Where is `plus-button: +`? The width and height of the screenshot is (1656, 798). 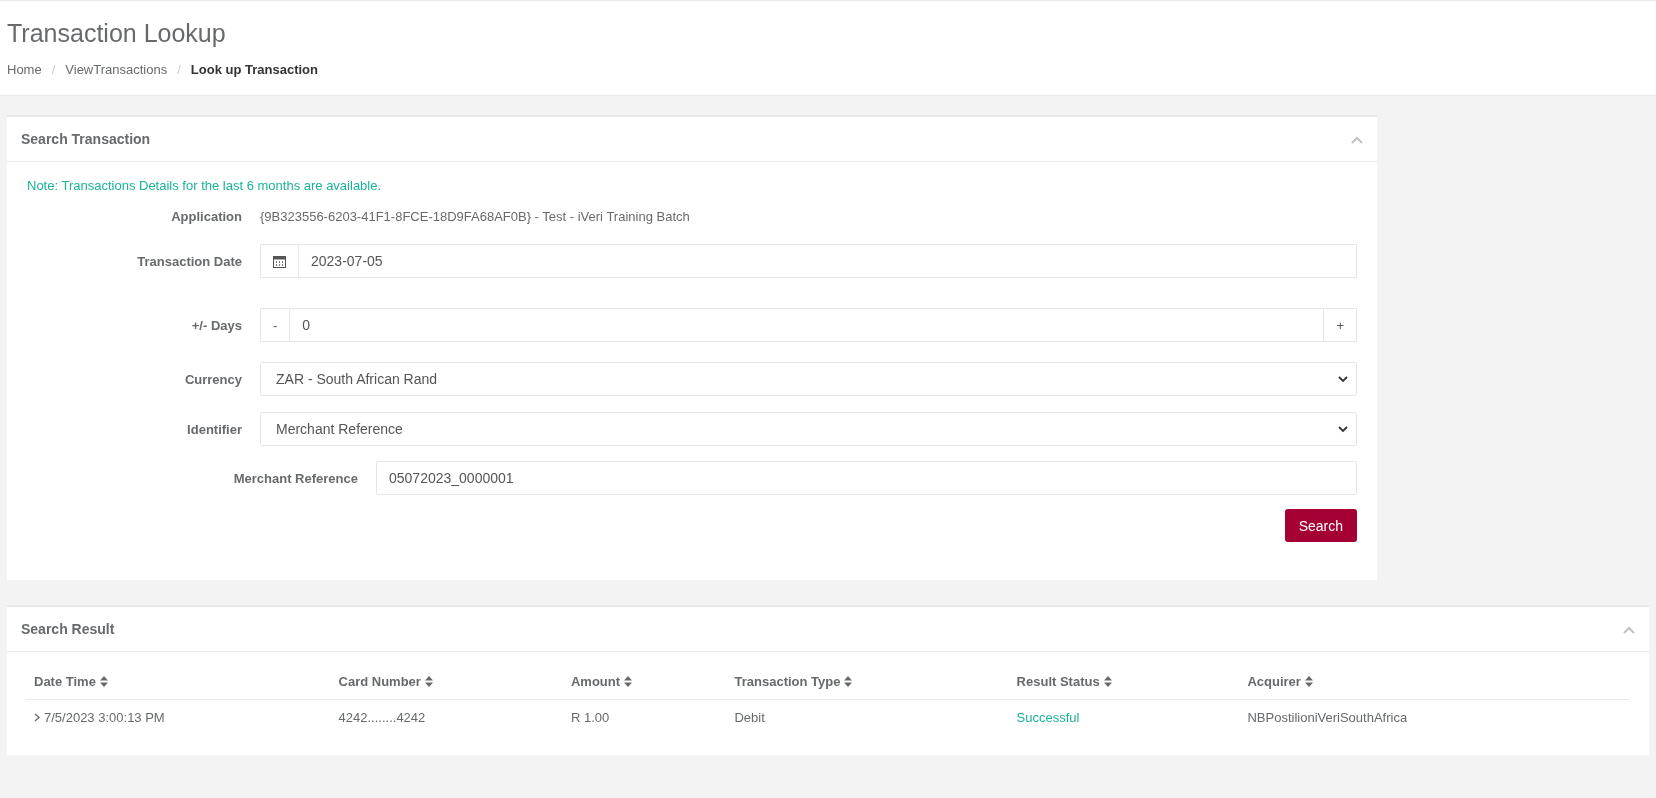
plus-button: + is located at coordinates (1340, 325).